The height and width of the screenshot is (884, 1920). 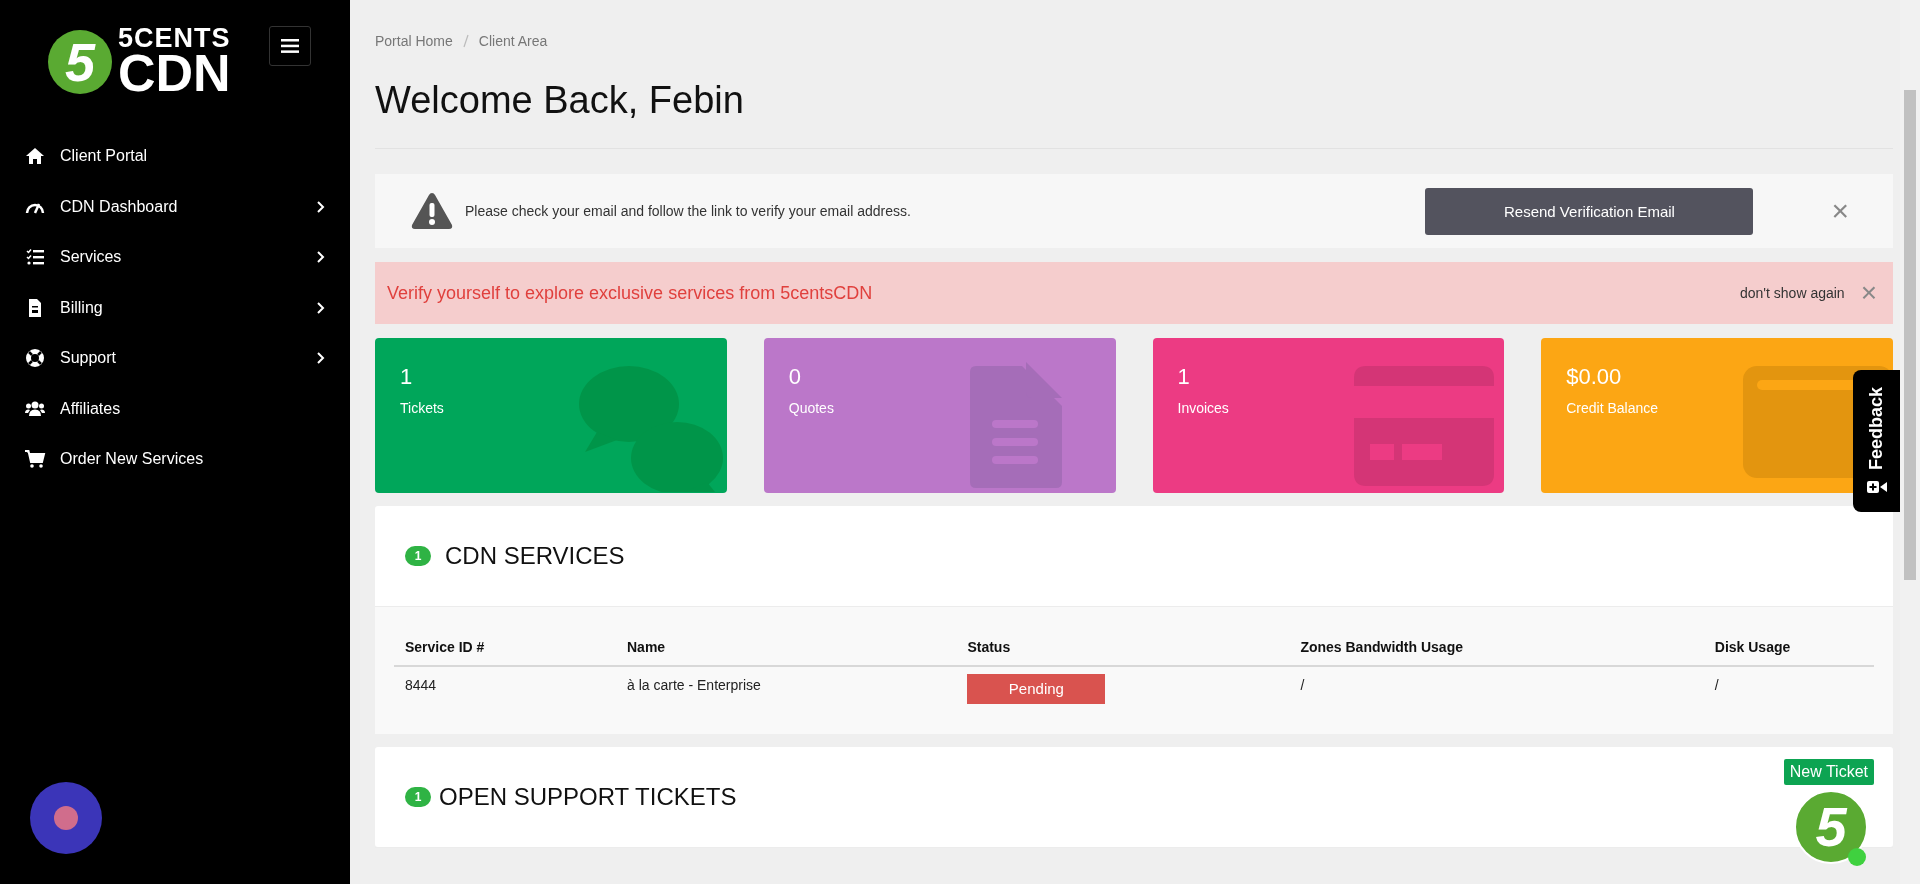 What do you see at coordinates (35, 459) in the screenshot?
I see `cart-icon` at bounding box center [35, 459].